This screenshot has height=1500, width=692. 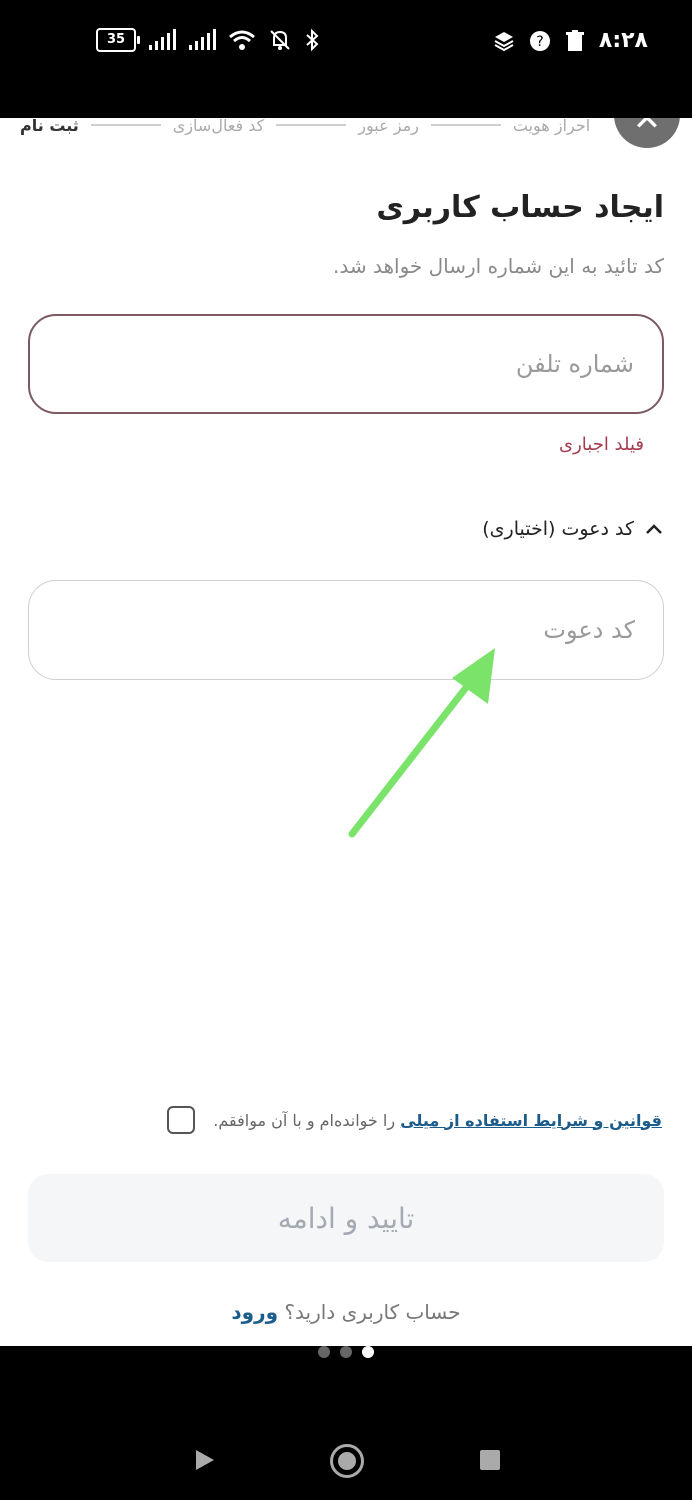 I want to click on close-button: ✕, so click(x=647, y=133).